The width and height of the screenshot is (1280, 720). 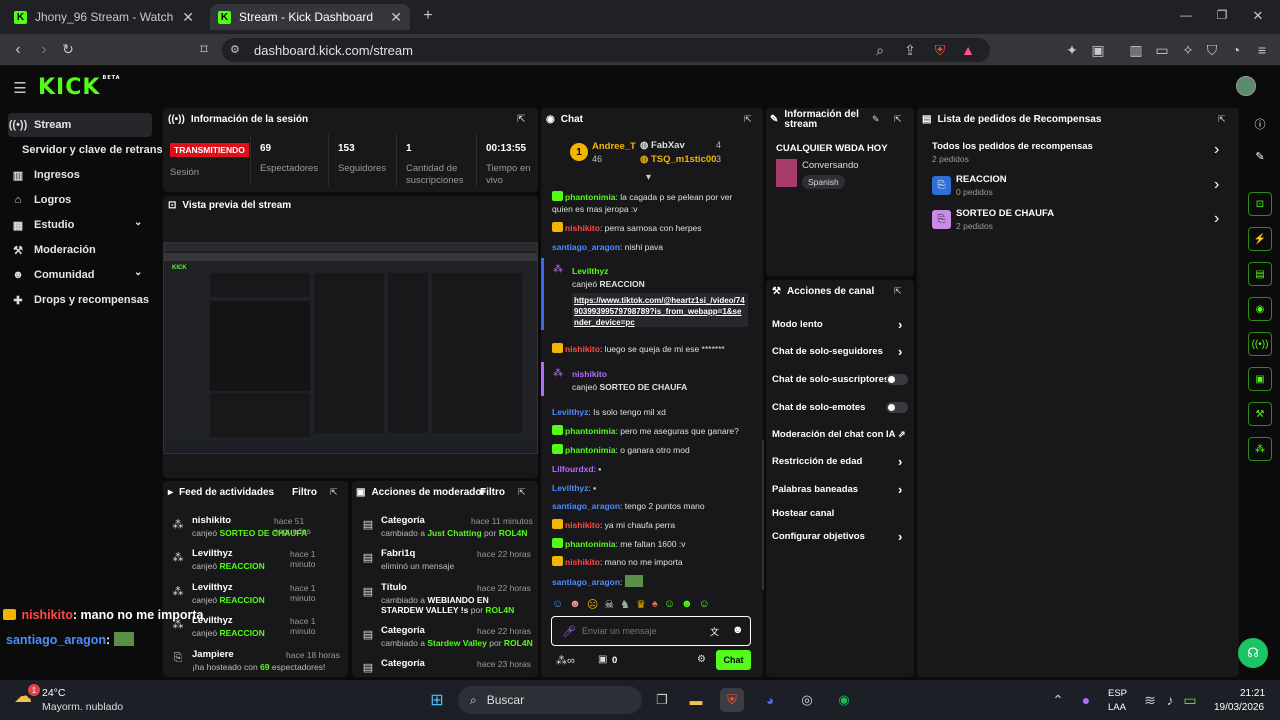 What do you see at coordinates (204, 49) in the screenshot?
I see `bookmark-icon: ⌑` at bounding box center [204, 49].